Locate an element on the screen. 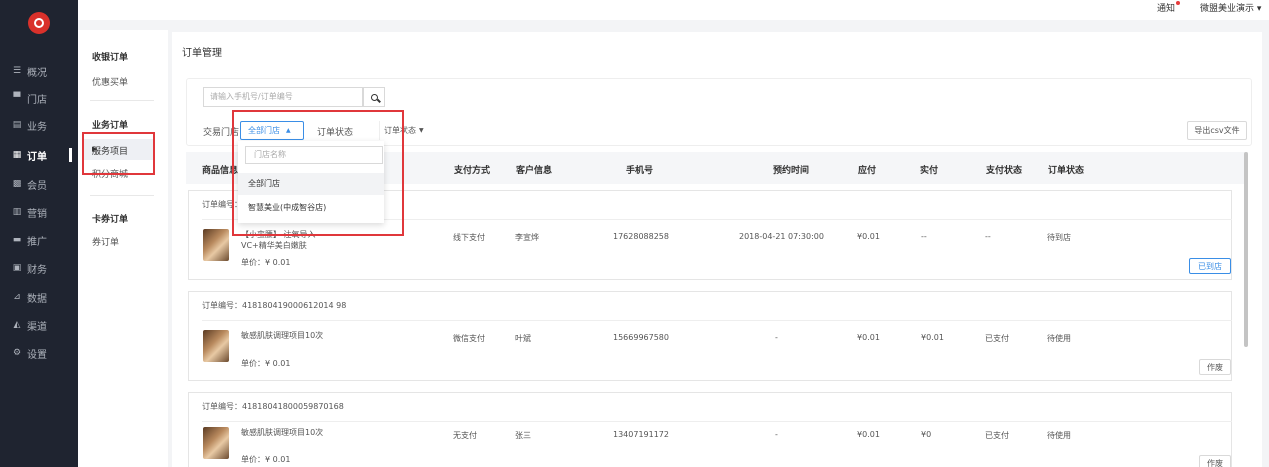 This screenshot has width=1269, height=467. column-header: 应付 is located at coordinates (867, 171).